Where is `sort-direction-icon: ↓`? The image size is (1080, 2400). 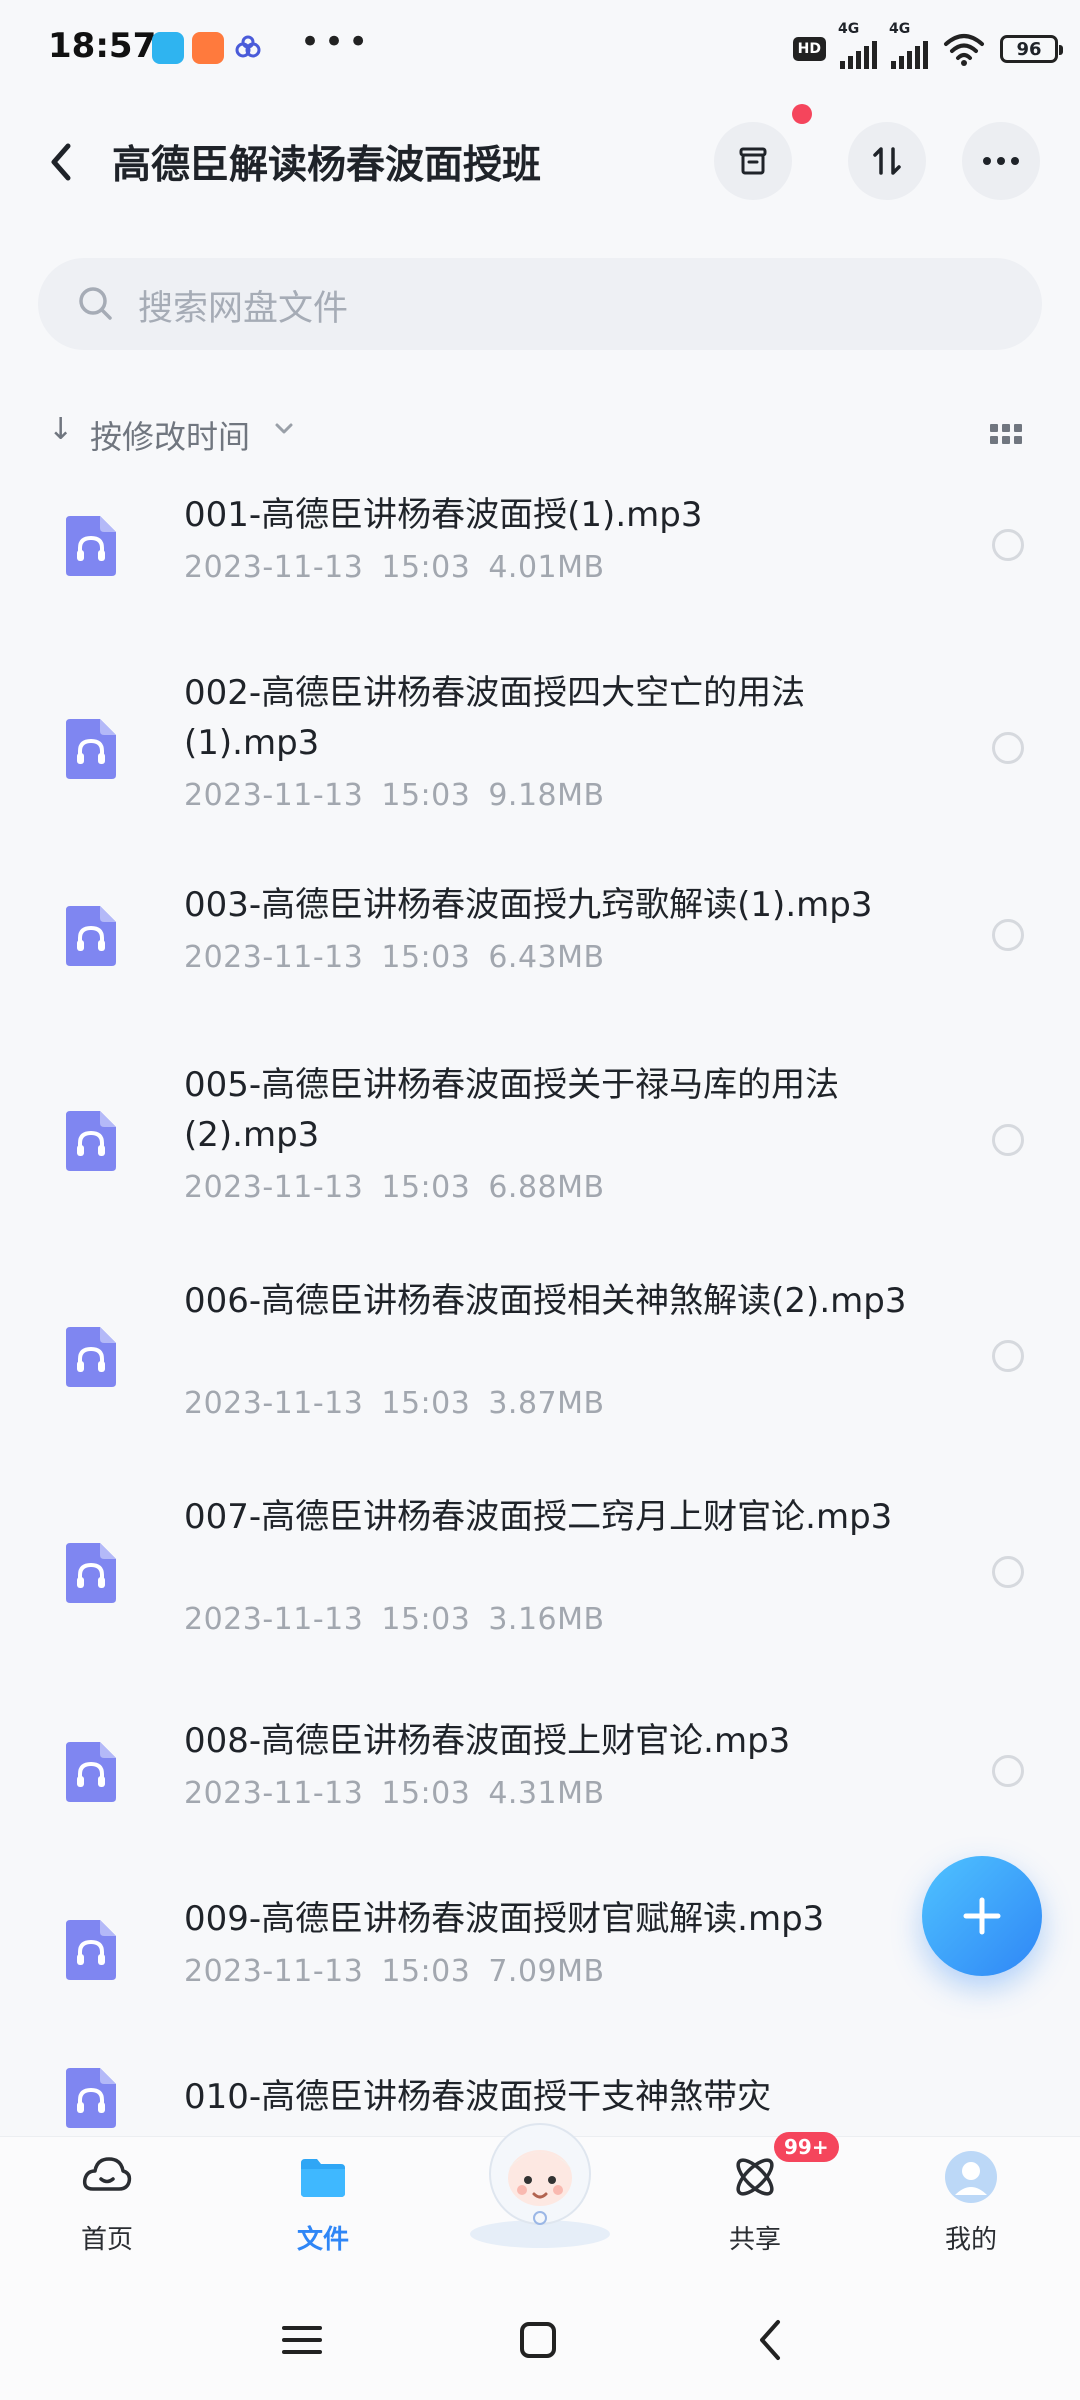 sort-direction-icon: ↓ is located at coordinates (60, 429).